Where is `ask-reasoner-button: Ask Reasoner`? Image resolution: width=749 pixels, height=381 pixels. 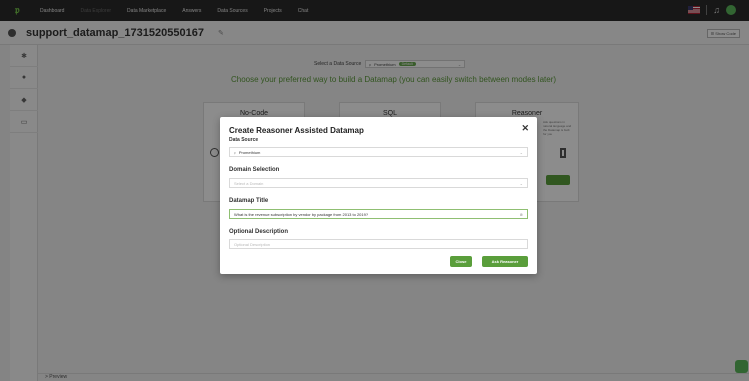 ask-reasoner-button: Ask Reasoner is located at coordinates (505, 261).